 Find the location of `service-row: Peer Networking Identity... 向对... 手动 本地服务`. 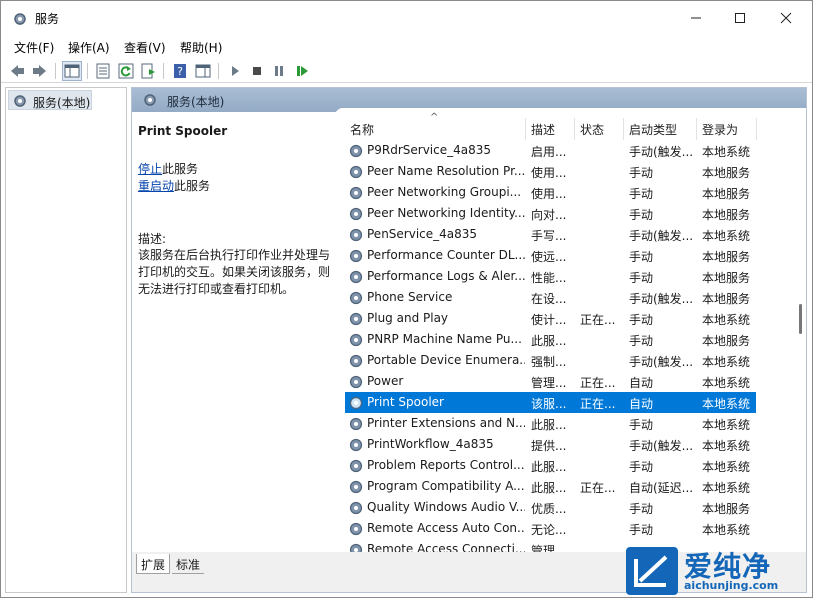

service-row: Peer Networking Identity... 向对... 手动 本地服务 is located at coordinates (550, 213).